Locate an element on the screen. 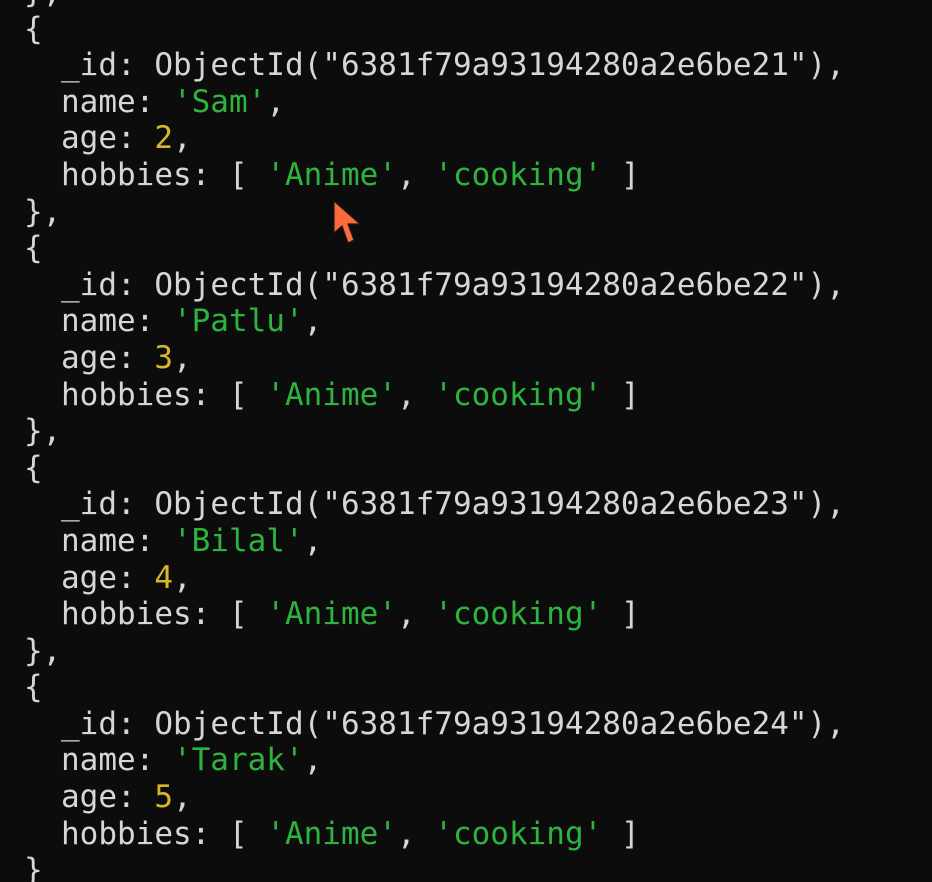 This screenshot has height=882, width=932. document-close-brace: } is located at coordinates (434, 867).